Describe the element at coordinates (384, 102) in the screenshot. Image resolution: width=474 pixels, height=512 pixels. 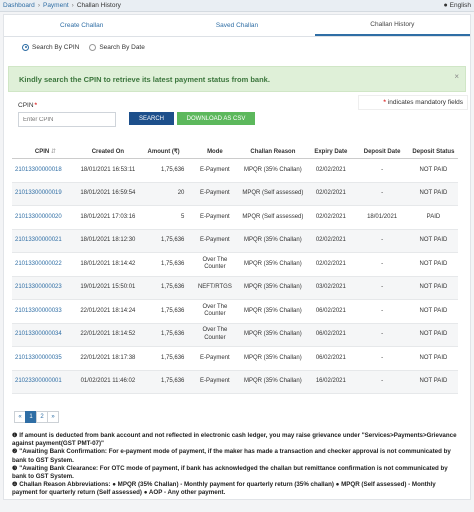
I see `asterisk-icon: *` at that location.